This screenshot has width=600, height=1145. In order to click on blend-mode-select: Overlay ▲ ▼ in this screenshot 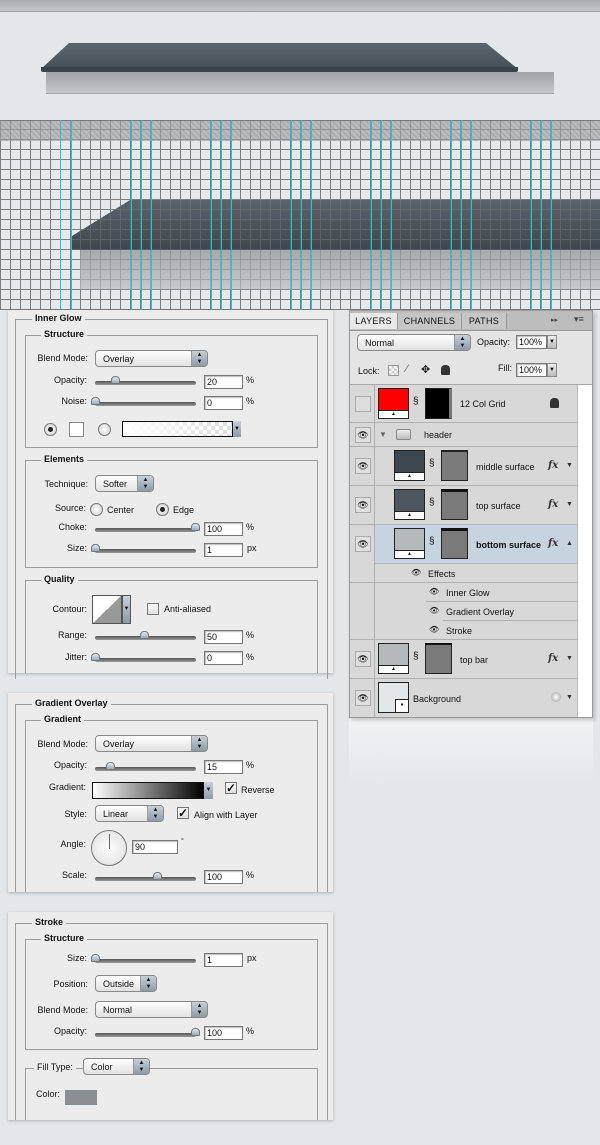, I will do `click(151, 358)`.